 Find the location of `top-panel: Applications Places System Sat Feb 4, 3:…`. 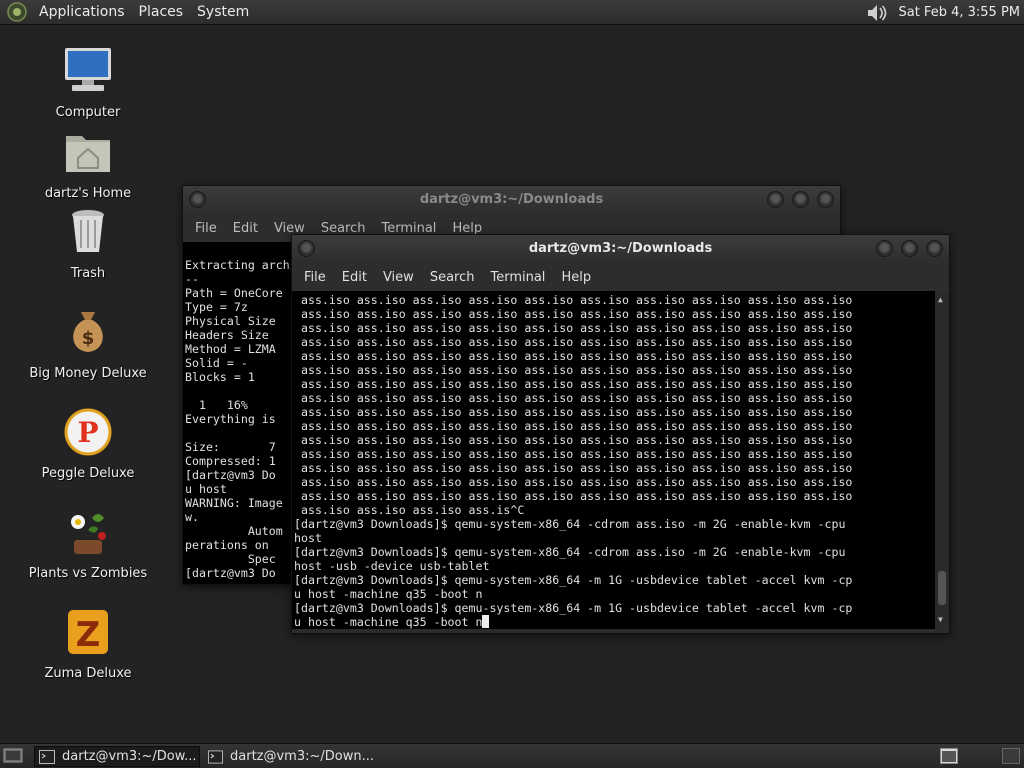

top-panel: Applications Places System Sat Feb 4, 3:… is located at coordinates (512, 12).